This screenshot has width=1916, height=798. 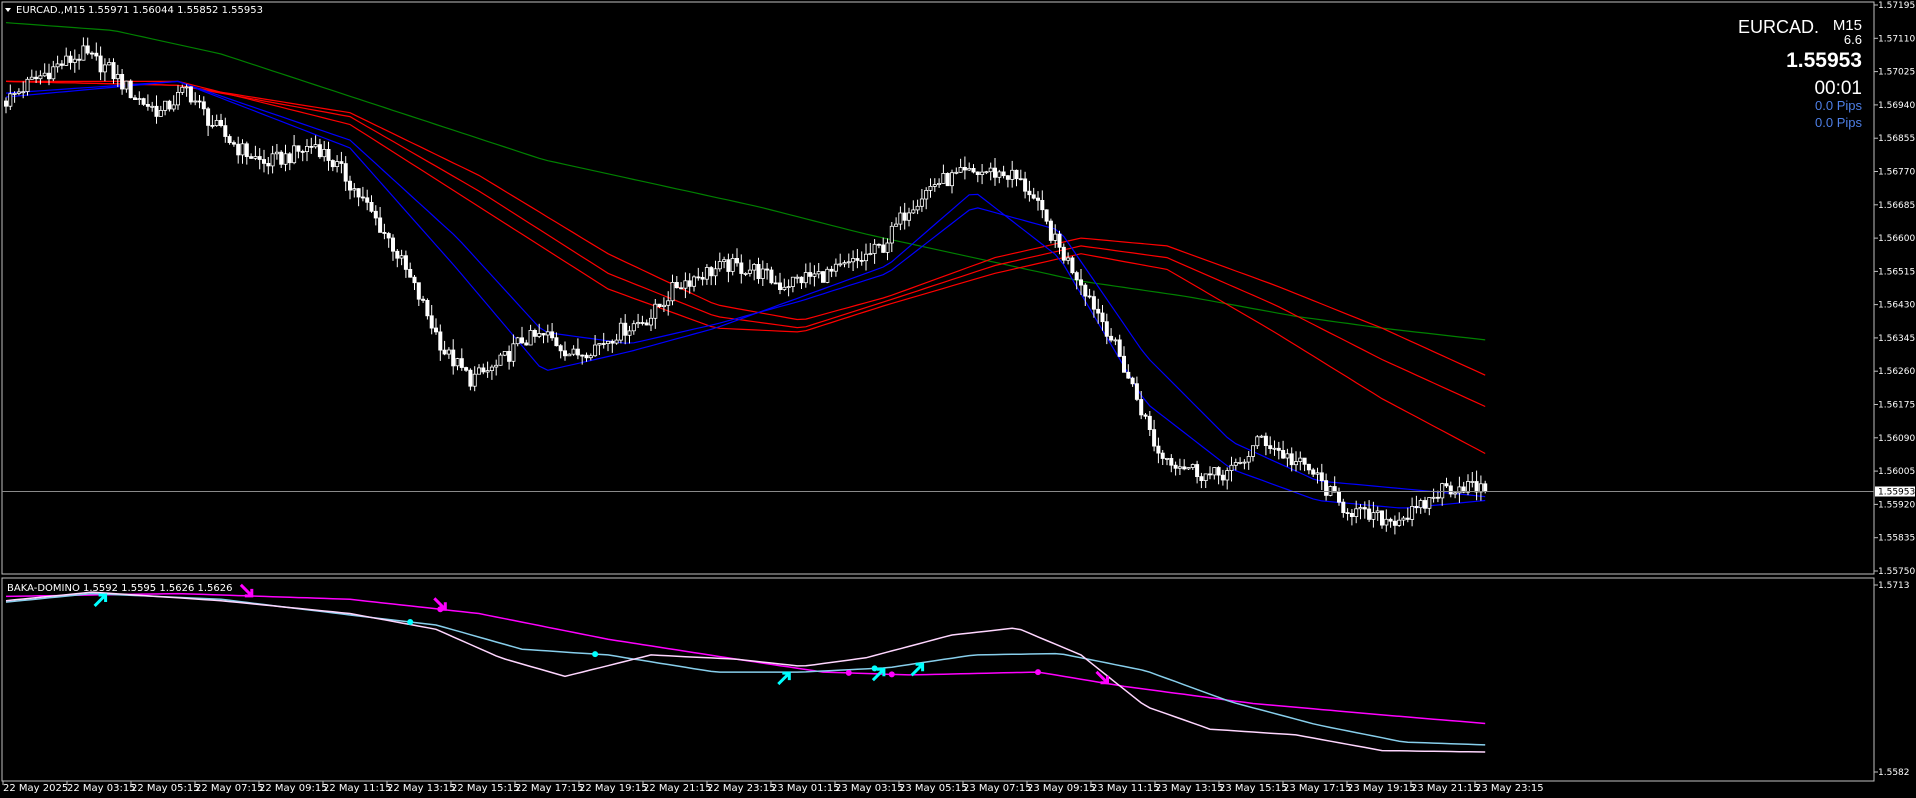 I want to click on time-tick-label: 23 May 05:15, so click(x=933, y=788).